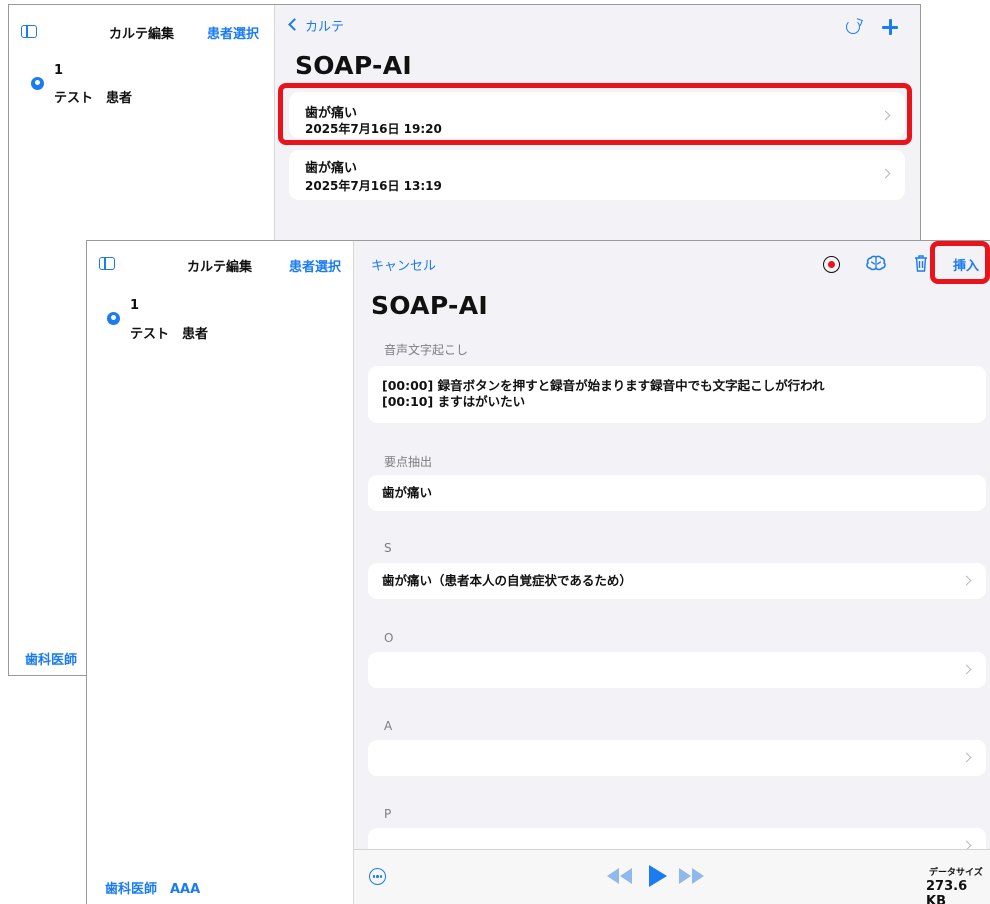  Describe the element at coordinates (389, 638) in the screenshot. I see `o-label: O` at that location.